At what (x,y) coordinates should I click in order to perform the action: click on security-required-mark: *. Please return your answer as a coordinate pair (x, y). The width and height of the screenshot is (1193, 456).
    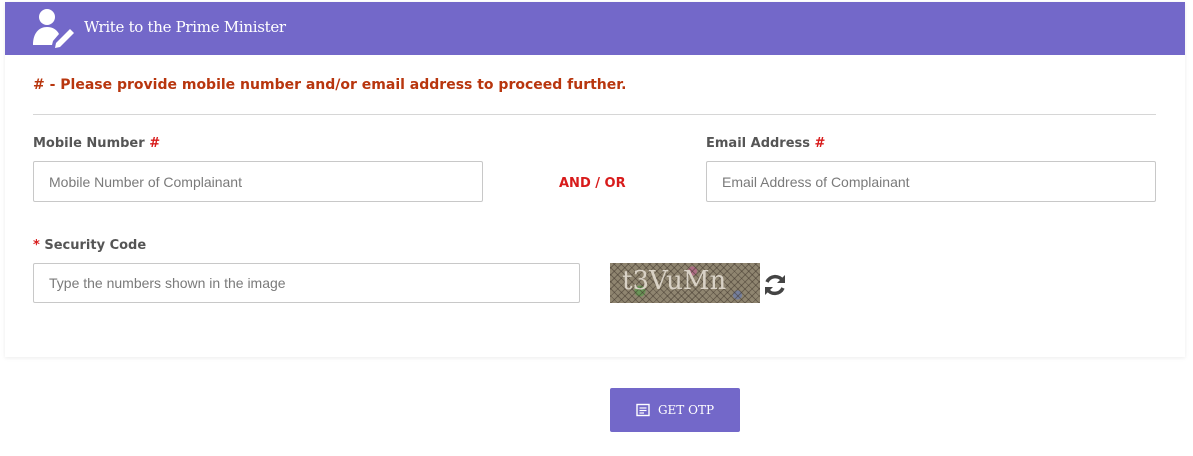
    Looking at the image, I should click on (36, 245).